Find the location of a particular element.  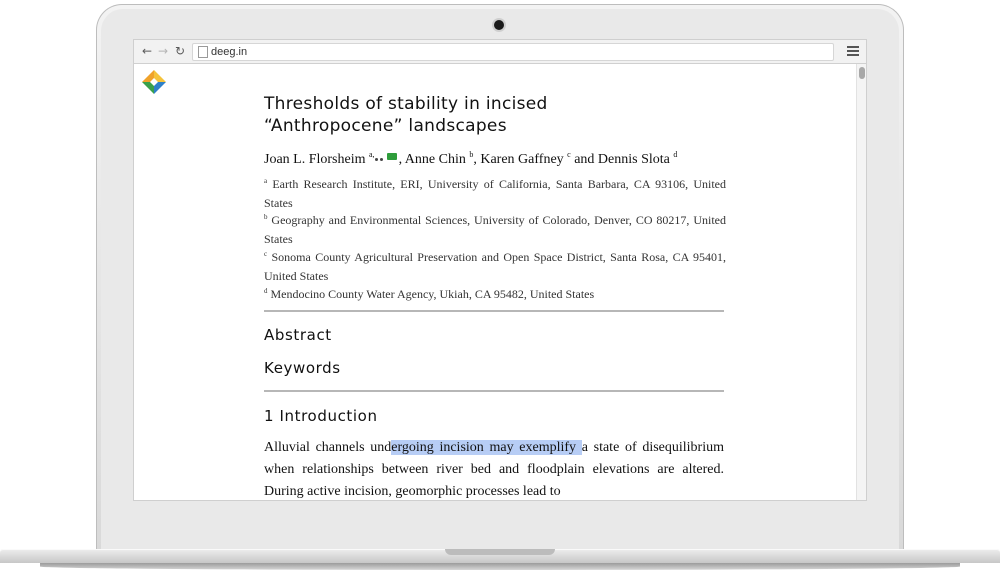

author-chin: , Anne Chin is located at coordinates (434, 159).